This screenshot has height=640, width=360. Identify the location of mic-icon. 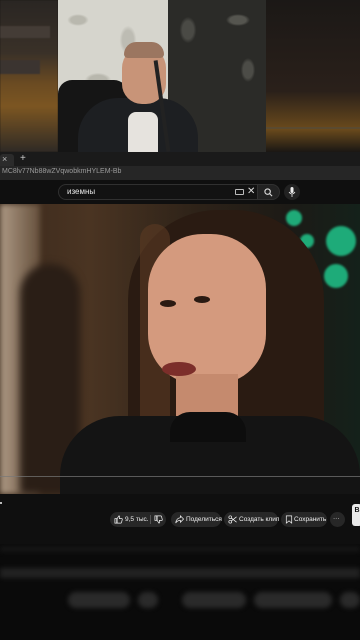
(292, 192).